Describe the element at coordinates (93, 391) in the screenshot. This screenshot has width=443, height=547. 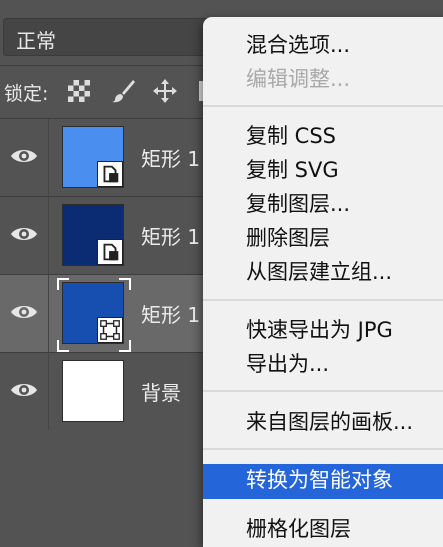
I see `layer-thumbnail` at that location.